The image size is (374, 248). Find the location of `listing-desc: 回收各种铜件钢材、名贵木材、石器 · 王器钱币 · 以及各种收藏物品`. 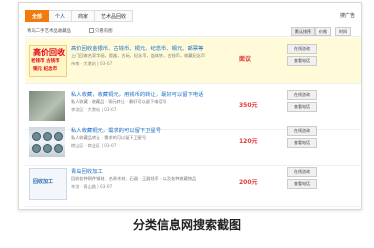

listing-desc: 回收各种铜件钢材、名贵木材、石器 · 王器钱币 · 以及各种收藏物品 is located at coordinates (134, 178).